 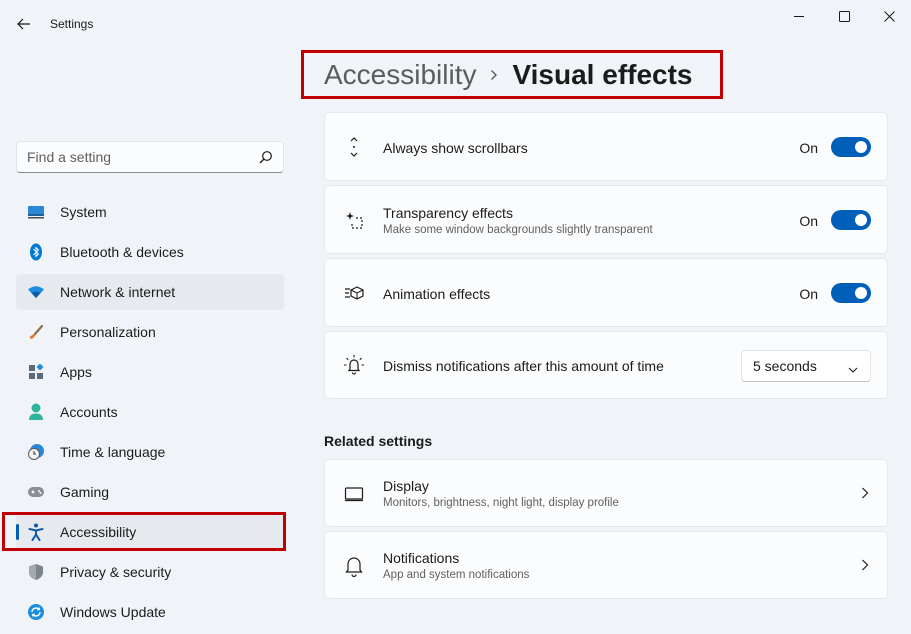 I want to click on sidebar-item-label: Bluetooth & devices, so click(x=122, y=252).